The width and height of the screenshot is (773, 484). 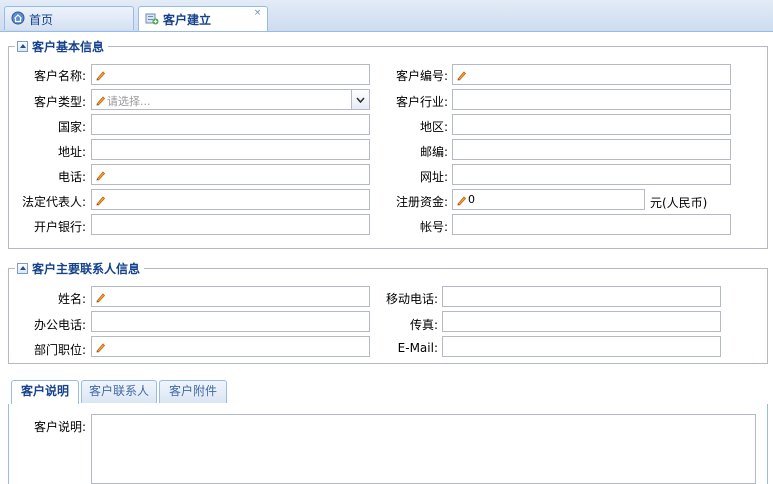 I want to click on collapse-contact-info-button, so click(x=22, y=268).